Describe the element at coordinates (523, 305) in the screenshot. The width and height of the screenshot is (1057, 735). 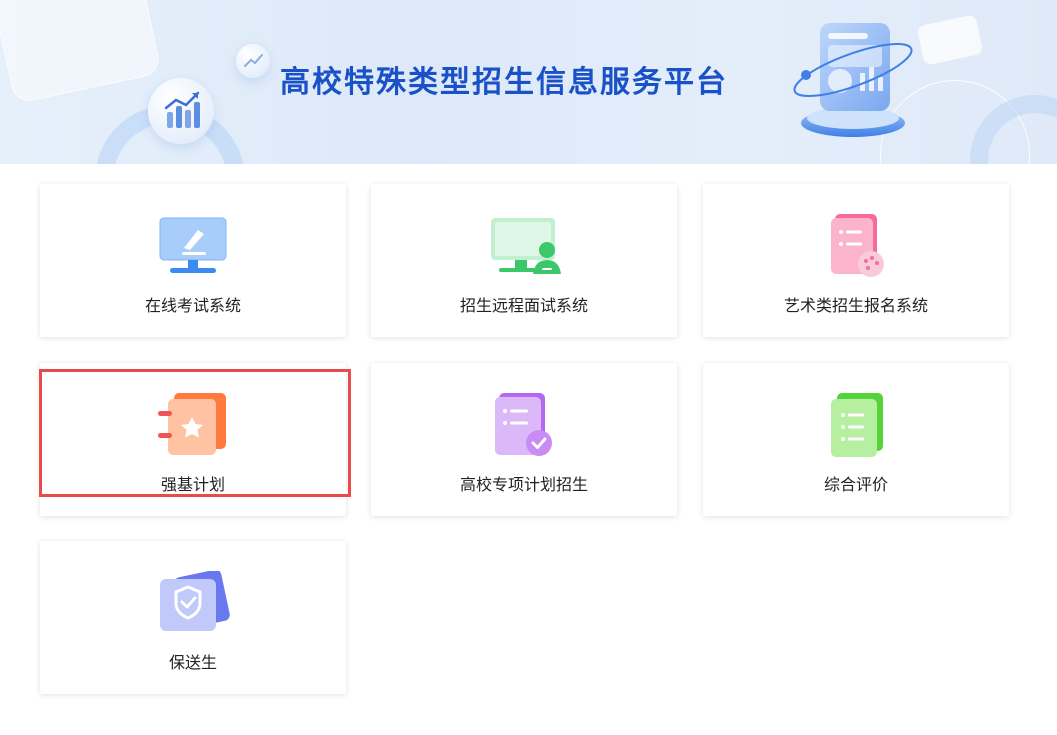
I see `card-label: 招生远程面试系统` at that location.